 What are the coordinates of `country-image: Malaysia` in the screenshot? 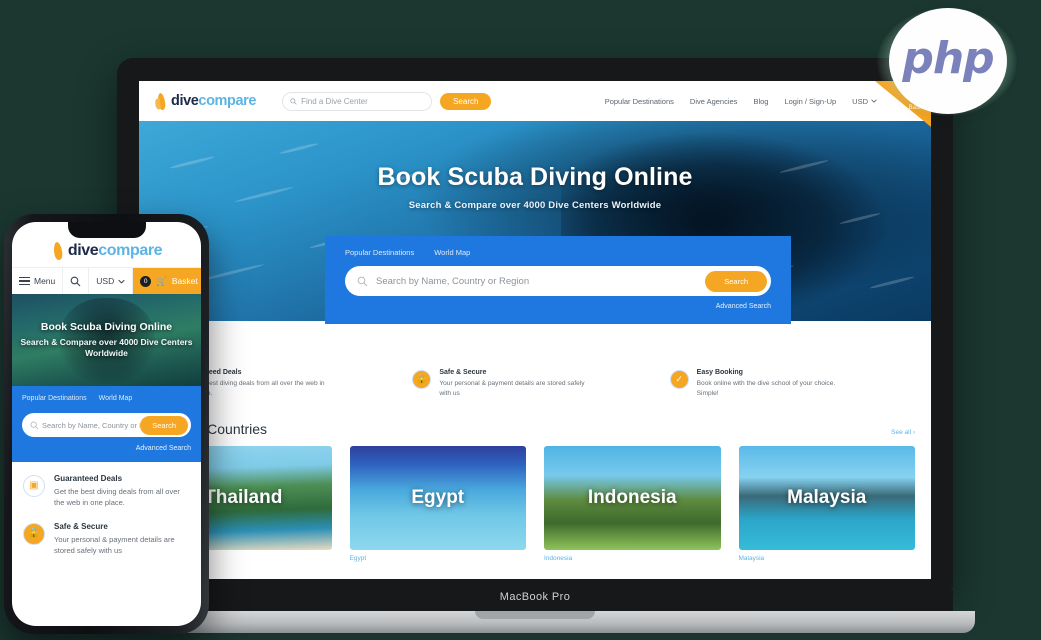 It's located at (826, 498).